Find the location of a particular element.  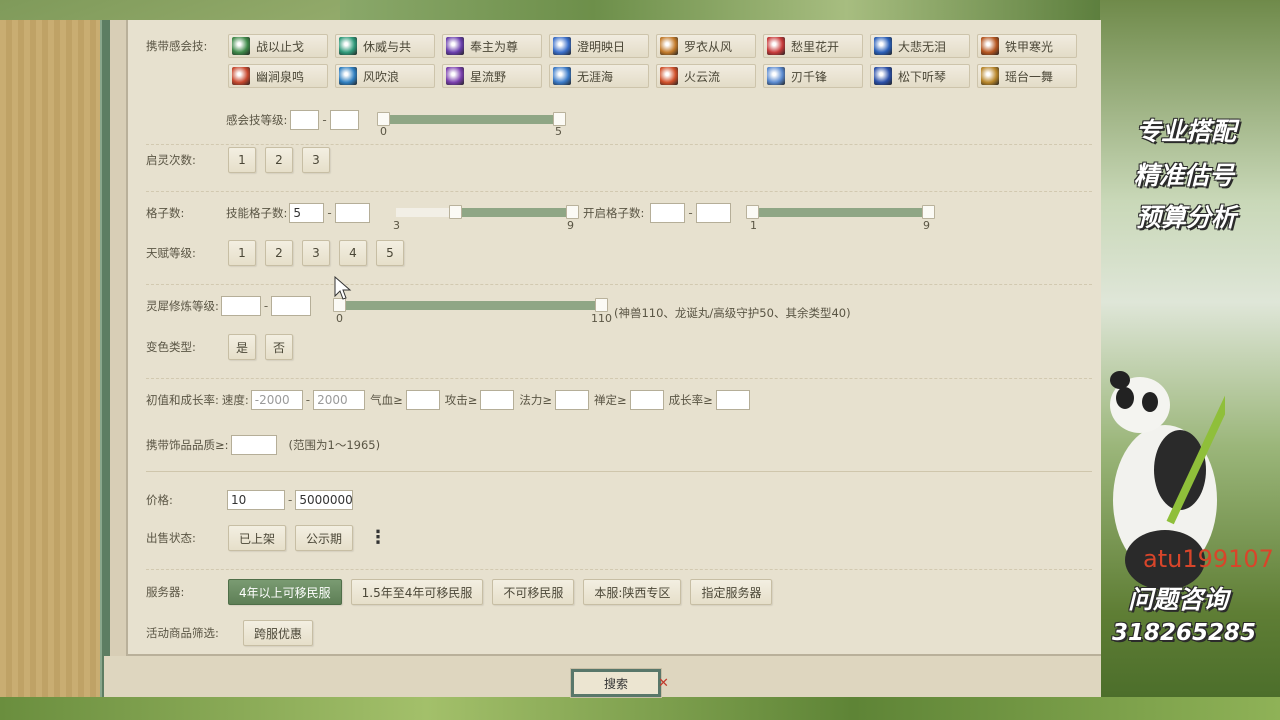

awaken-option-button: 2 is located at coordinates (279, 160).